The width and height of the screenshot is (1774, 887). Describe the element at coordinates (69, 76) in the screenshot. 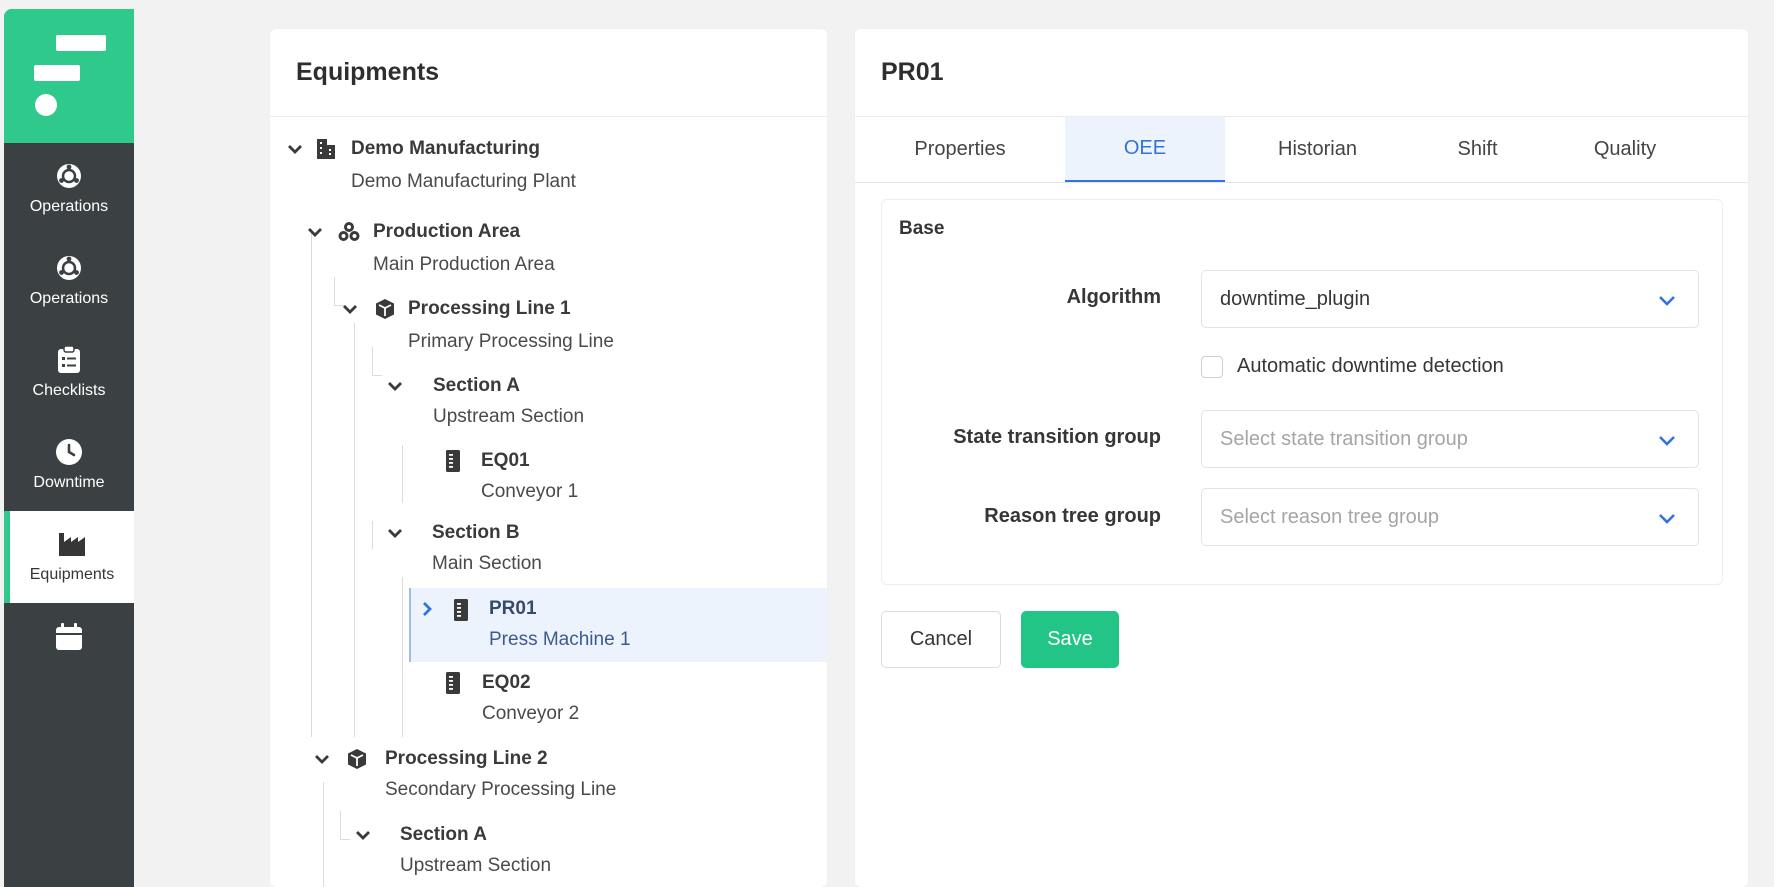

I see `app-logo` at that location.